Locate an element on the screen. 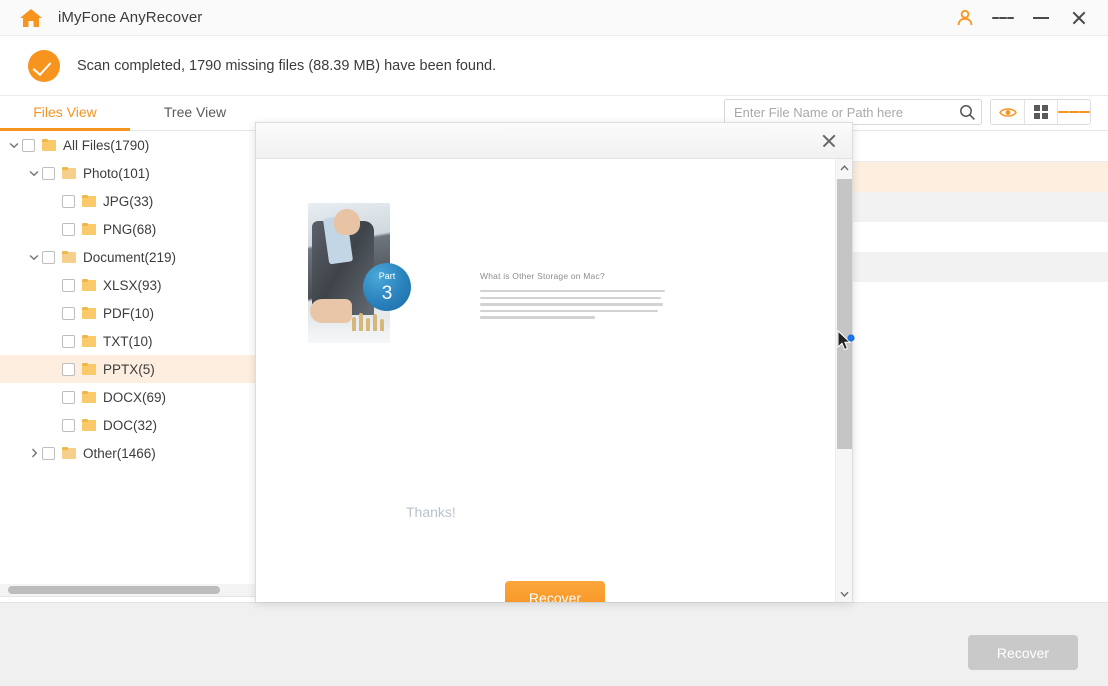 The image size is (1108, 686). bottom-action-bar: Recover is located at coordinates (554, 644).